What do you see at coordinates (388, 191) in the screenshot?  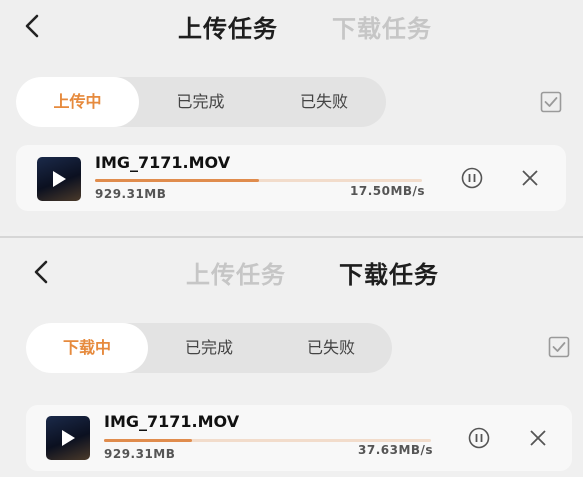 I see `transfer-speed: 17.50MB/s` at bounding box center [388, 191].